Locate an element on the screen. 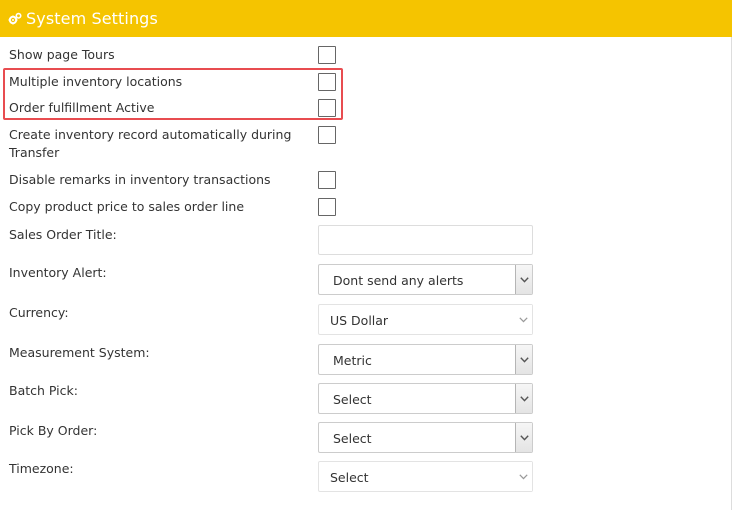 The width and height of the screenshot is (732, 510). panel-header: System Settings is located at coordinates (366, 18).